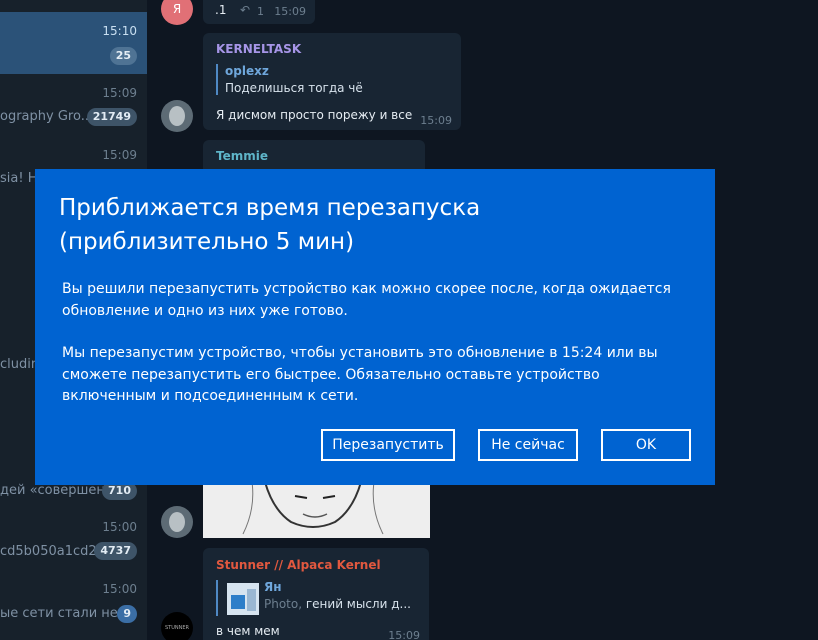 This screenshot has width=818, height=640. I want to click on unread-badge: 25, so click(123, 56).